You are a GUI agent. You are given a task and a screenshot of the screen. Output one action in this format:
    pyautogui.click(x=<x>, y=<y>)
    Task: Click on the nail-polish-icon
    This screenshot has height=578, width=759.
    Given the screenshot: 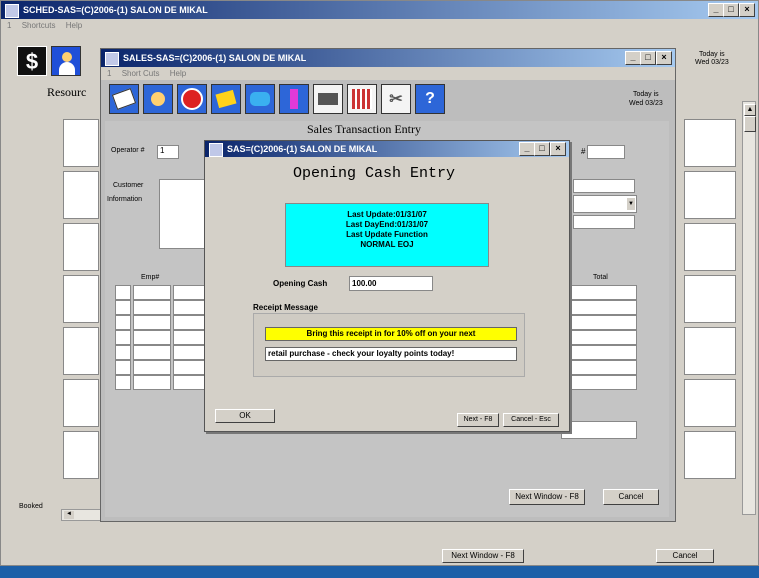 What is the action you would take?
    pyautogui.click(x=294, y=99)
    